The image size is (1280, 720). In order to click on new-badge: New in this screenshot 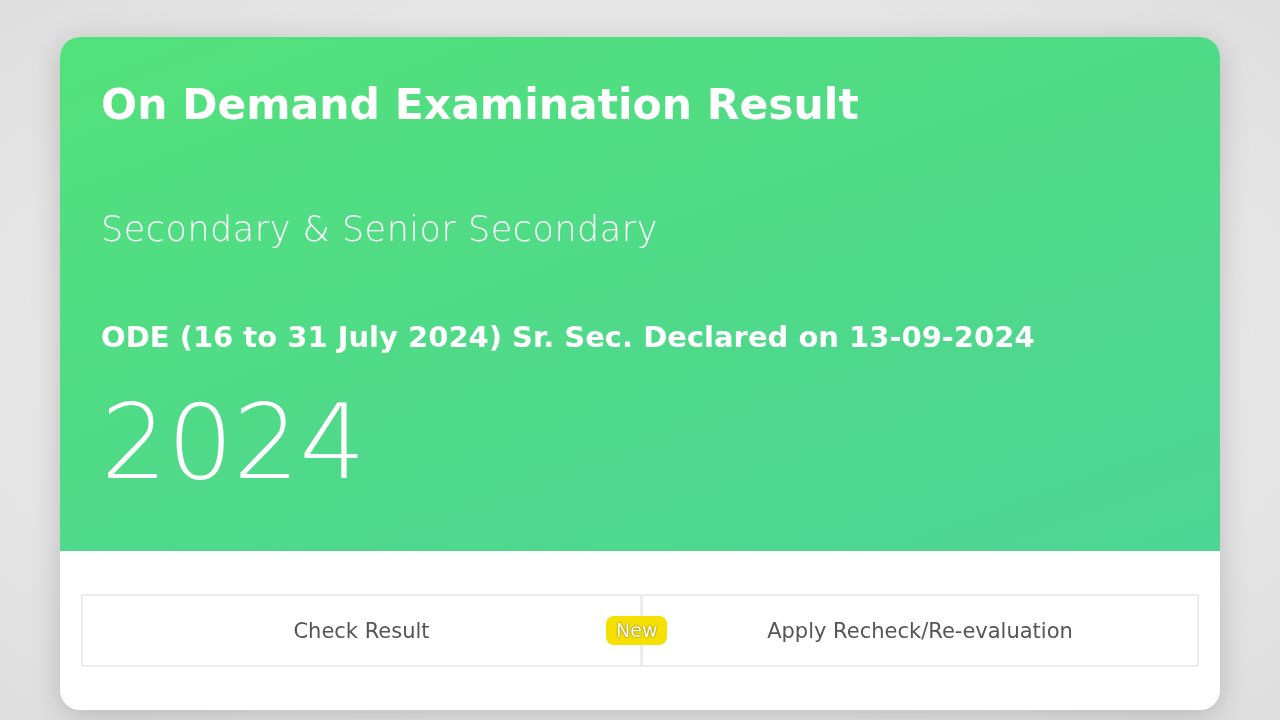, I will do `click(637, 630)`.